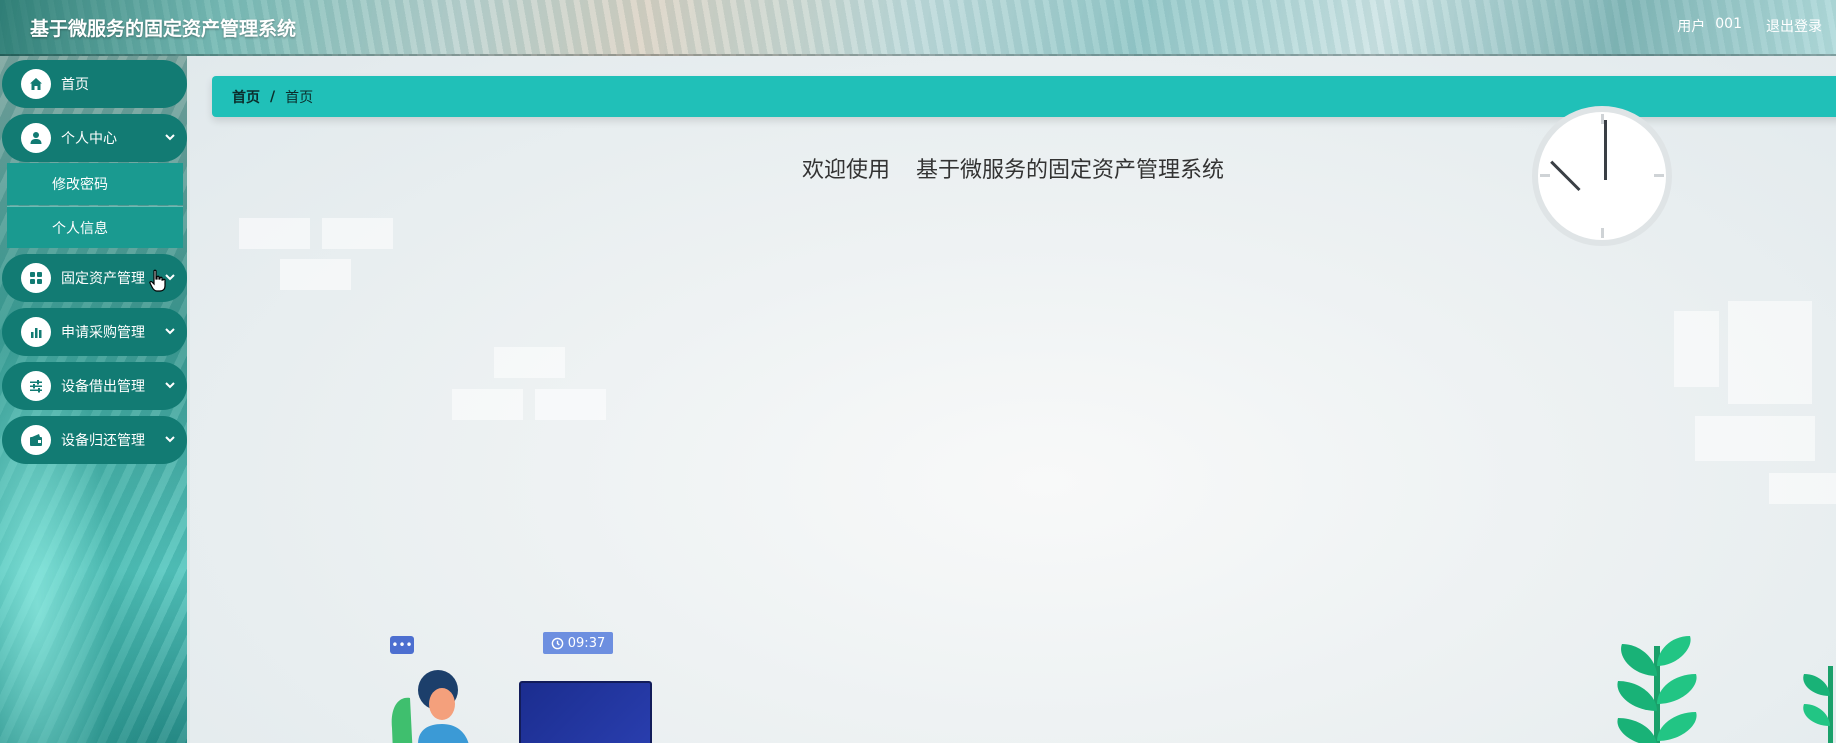  I want to click on sidebar-item-label: 申请采购管理, so click(103, 333).